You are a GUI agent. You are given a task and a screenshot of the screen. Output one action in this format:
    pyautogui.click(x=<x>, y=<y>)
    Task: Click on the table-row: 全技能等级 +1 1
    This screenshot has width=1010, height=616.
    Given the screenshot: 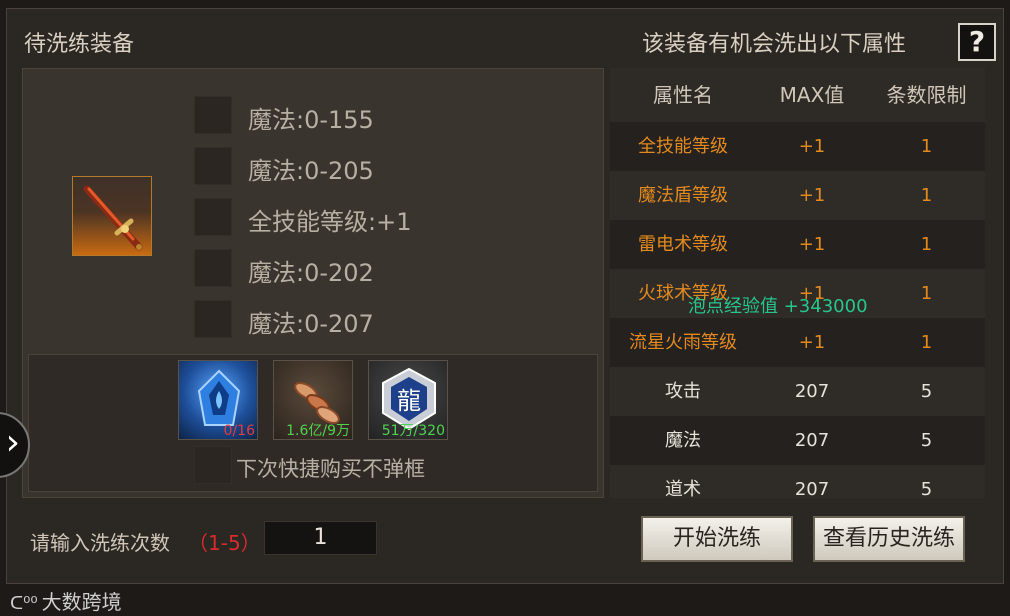 What is the action you would take?
    pyautogui.click(x=797, y=146)
    